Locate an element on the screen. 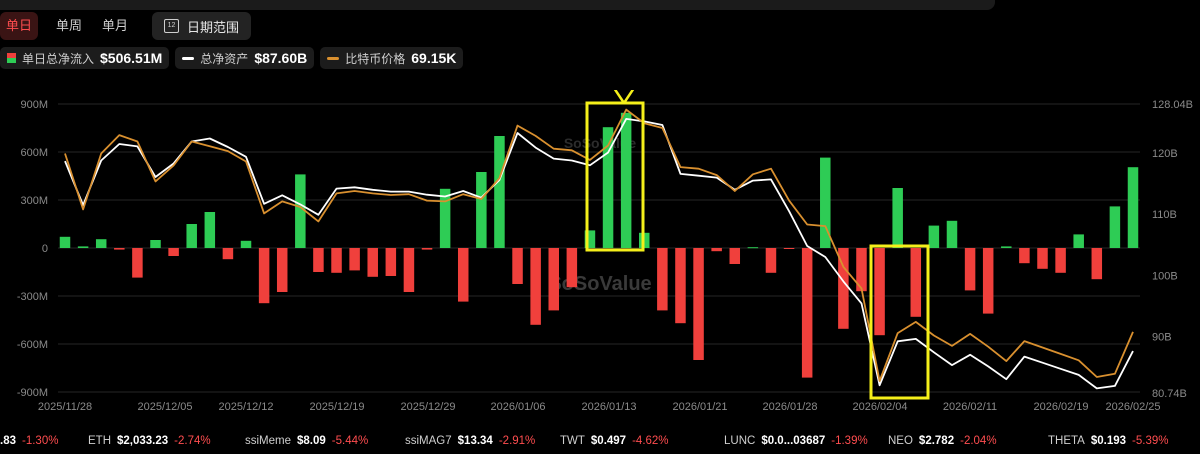 This screenshot has width=1200, height=454. ticker-change: -1.30% is located at coordinates (40, 441).